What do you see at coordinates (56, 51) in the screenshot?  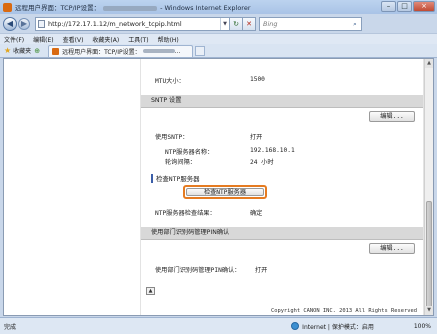 I see `tab-favicon` at bounding box center [56, 51].